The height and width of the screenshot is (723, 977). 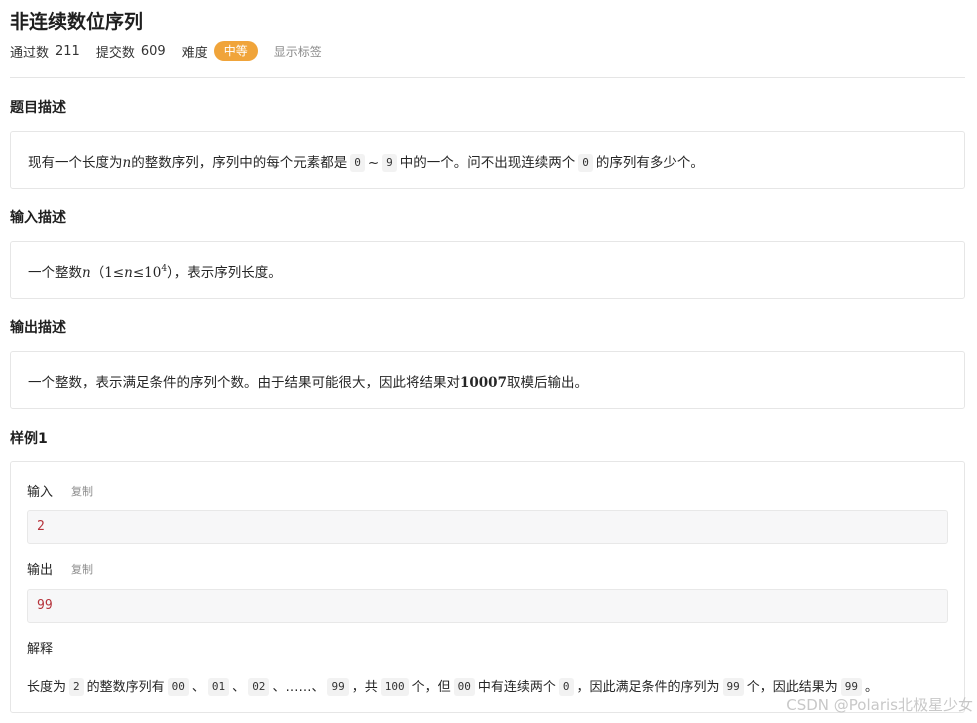 What do you see at coordinates (147, 273) in the screenshot?
I see `input-le: ≤10` at bounding box center [147, 273].